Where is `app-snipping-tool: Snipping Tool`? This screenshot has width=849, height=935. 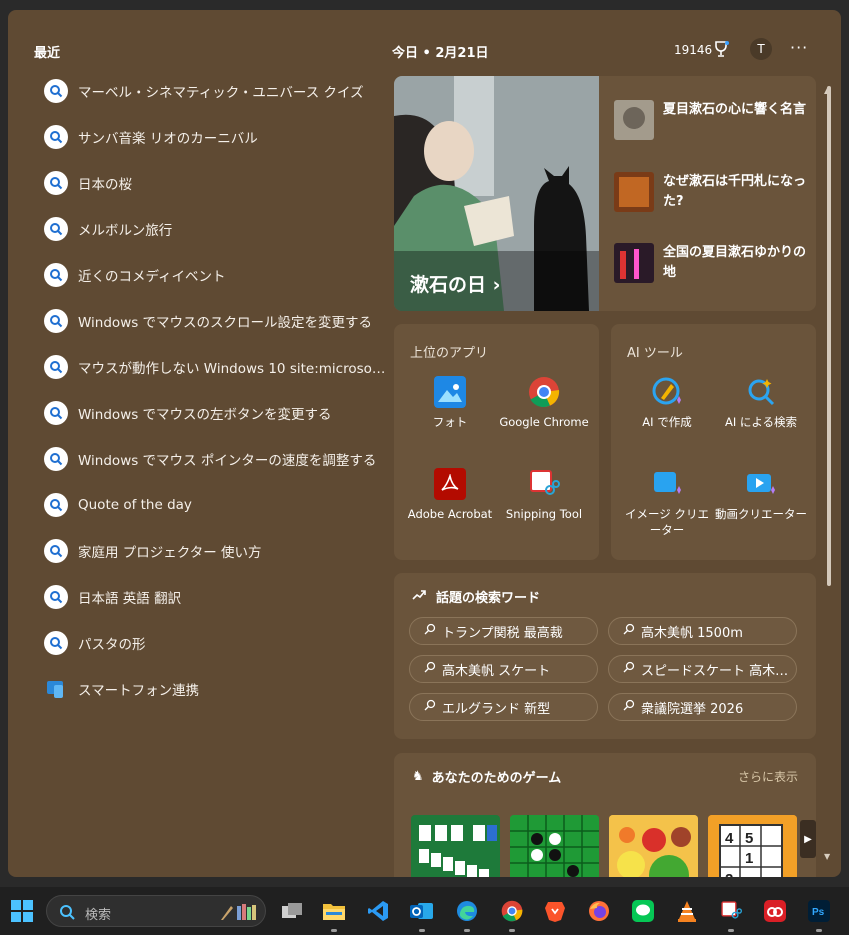 app-snipping-tool: Snipping Tool is located at coordinates (544, 495).